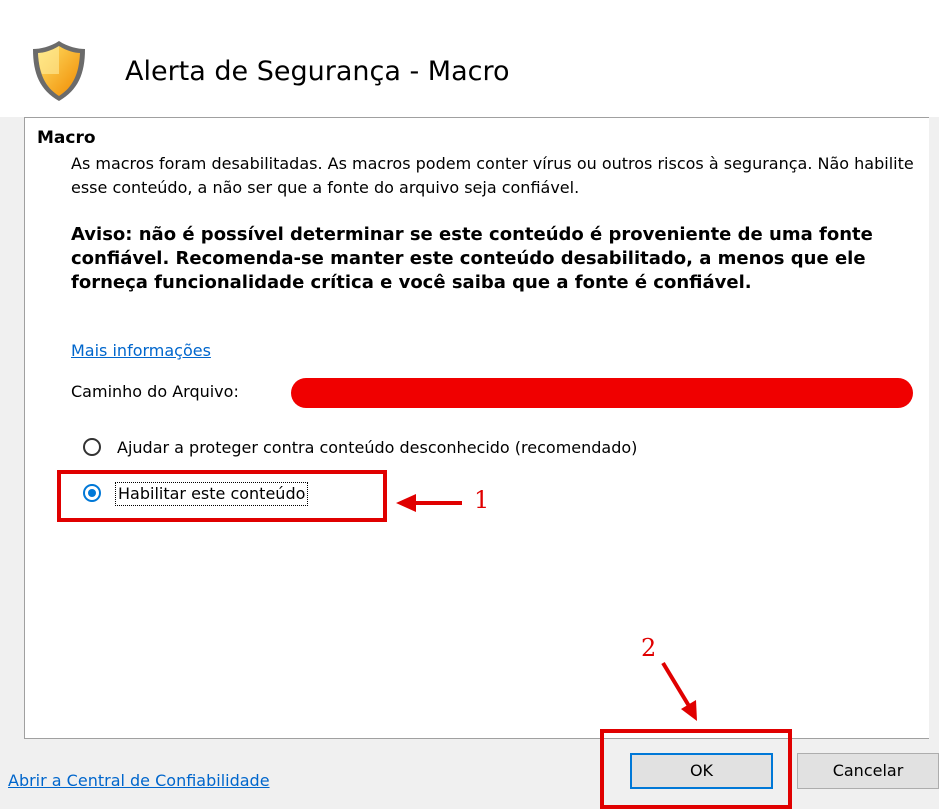 This screenshot has height=809, width=939. What do you see at coordinates (701, 771) in the screenshot?
I see `ok-button: OK` at bounding box center [701, 771].